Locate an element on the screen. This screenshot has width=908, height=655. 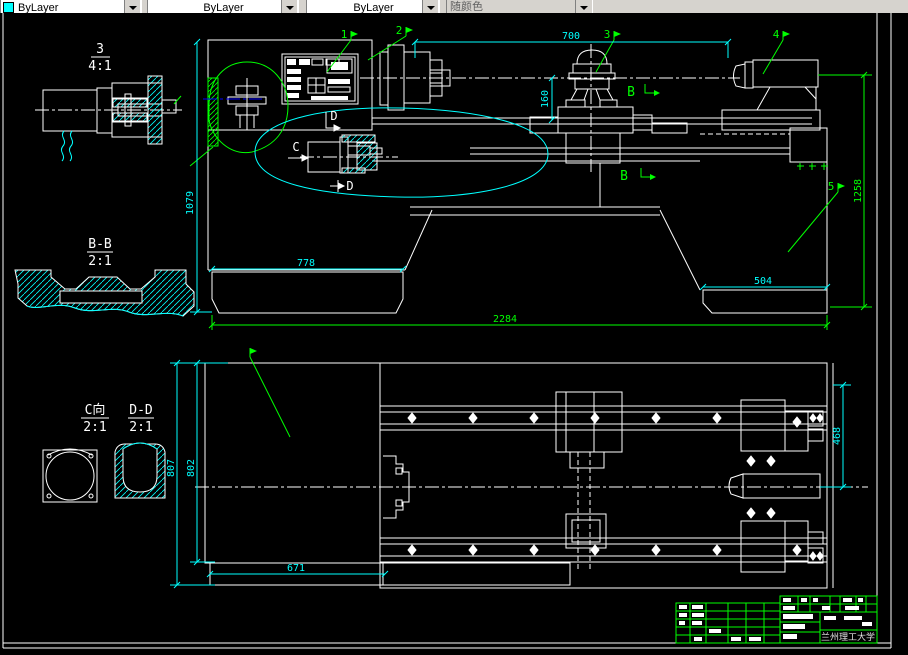
svg-text: 807 is located at coordinates (171, 468).